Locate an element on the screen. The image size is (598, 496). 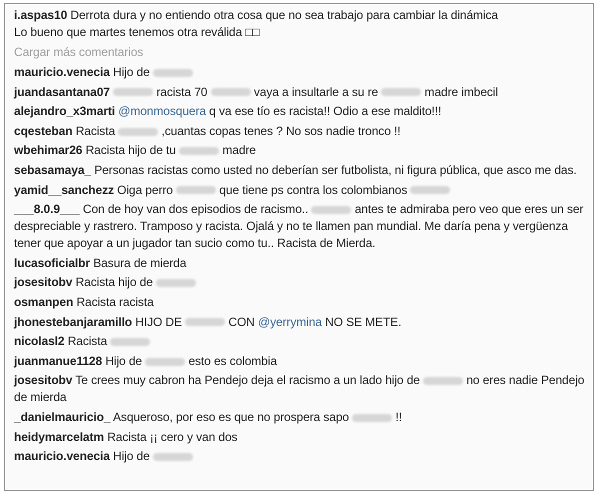
comment-text: Basura de mierda is located at coordinates (139, 263).